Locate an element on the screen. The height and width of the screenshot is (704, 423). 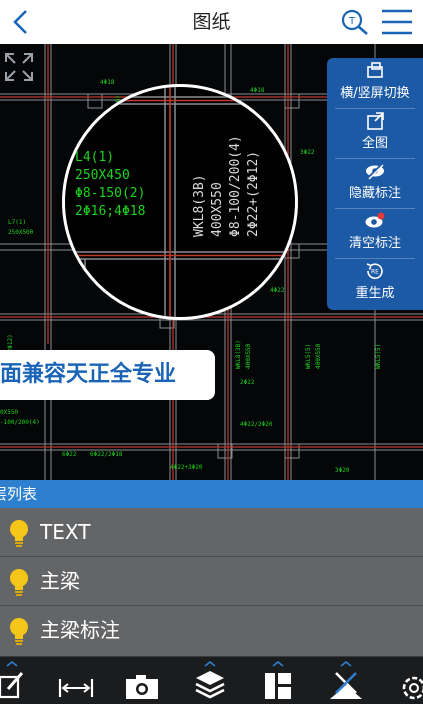
regenerate-icon: RE is located at coordinates (374, 271).